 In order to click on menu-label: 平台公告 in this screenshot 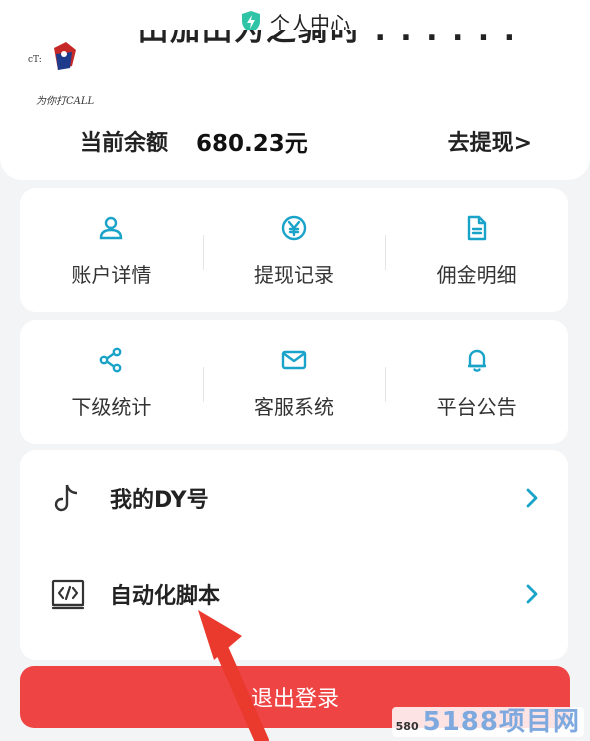, I will do `click(476, 406)`.